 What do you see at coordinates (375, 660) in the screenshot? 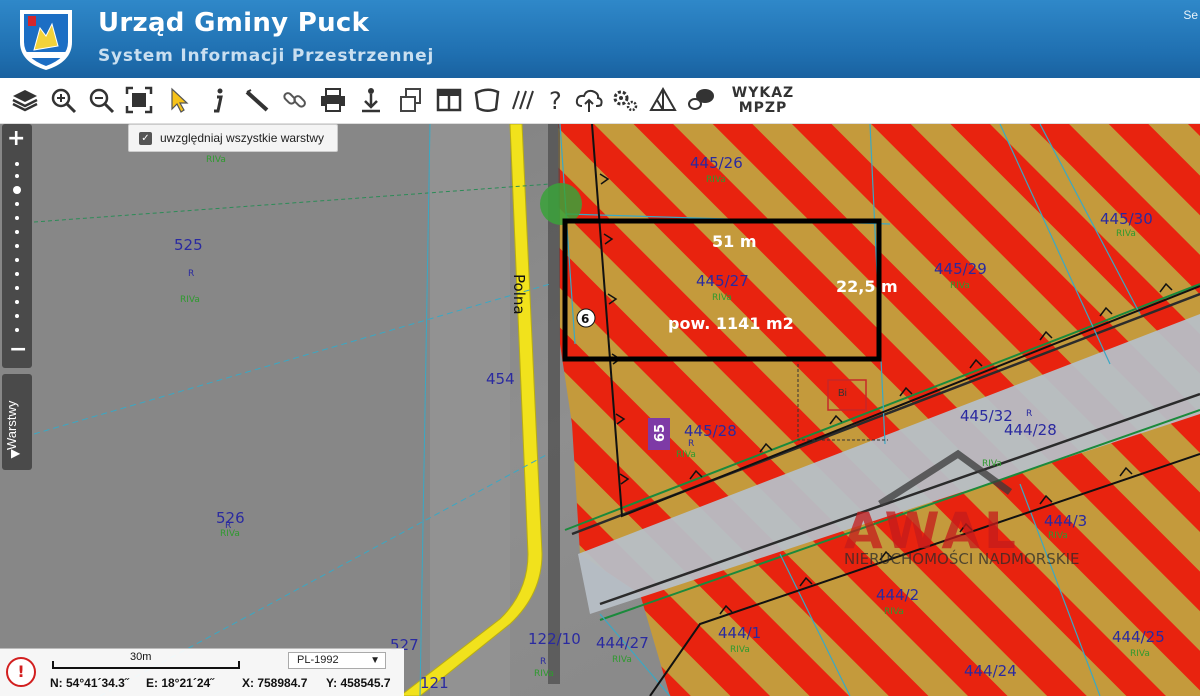
I see `chevron-down-icon: ▼` at bounding box center [375, 660].